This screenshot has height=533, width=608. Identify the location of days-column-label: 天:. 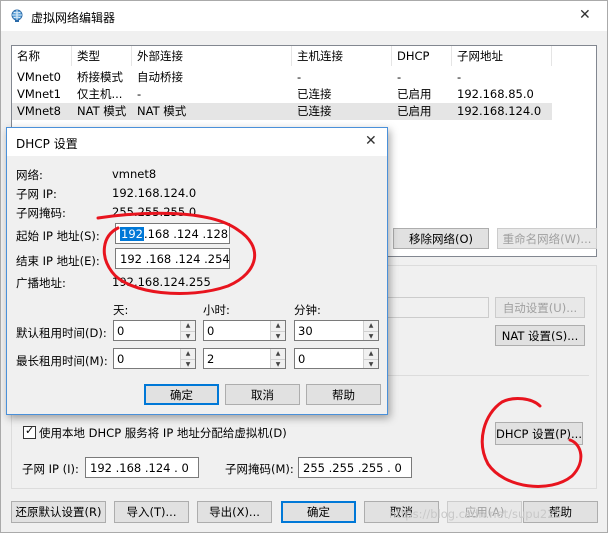
(121, 310).